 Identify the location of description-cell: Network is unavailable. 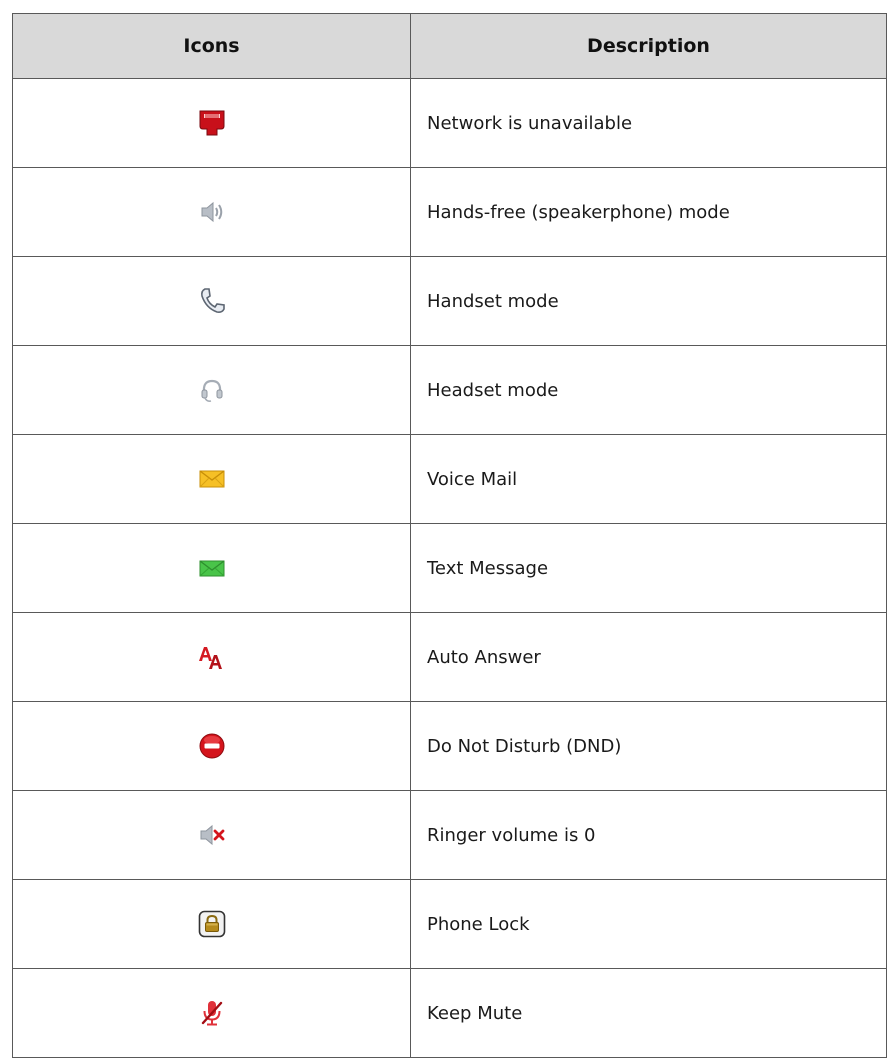
(648, 123).